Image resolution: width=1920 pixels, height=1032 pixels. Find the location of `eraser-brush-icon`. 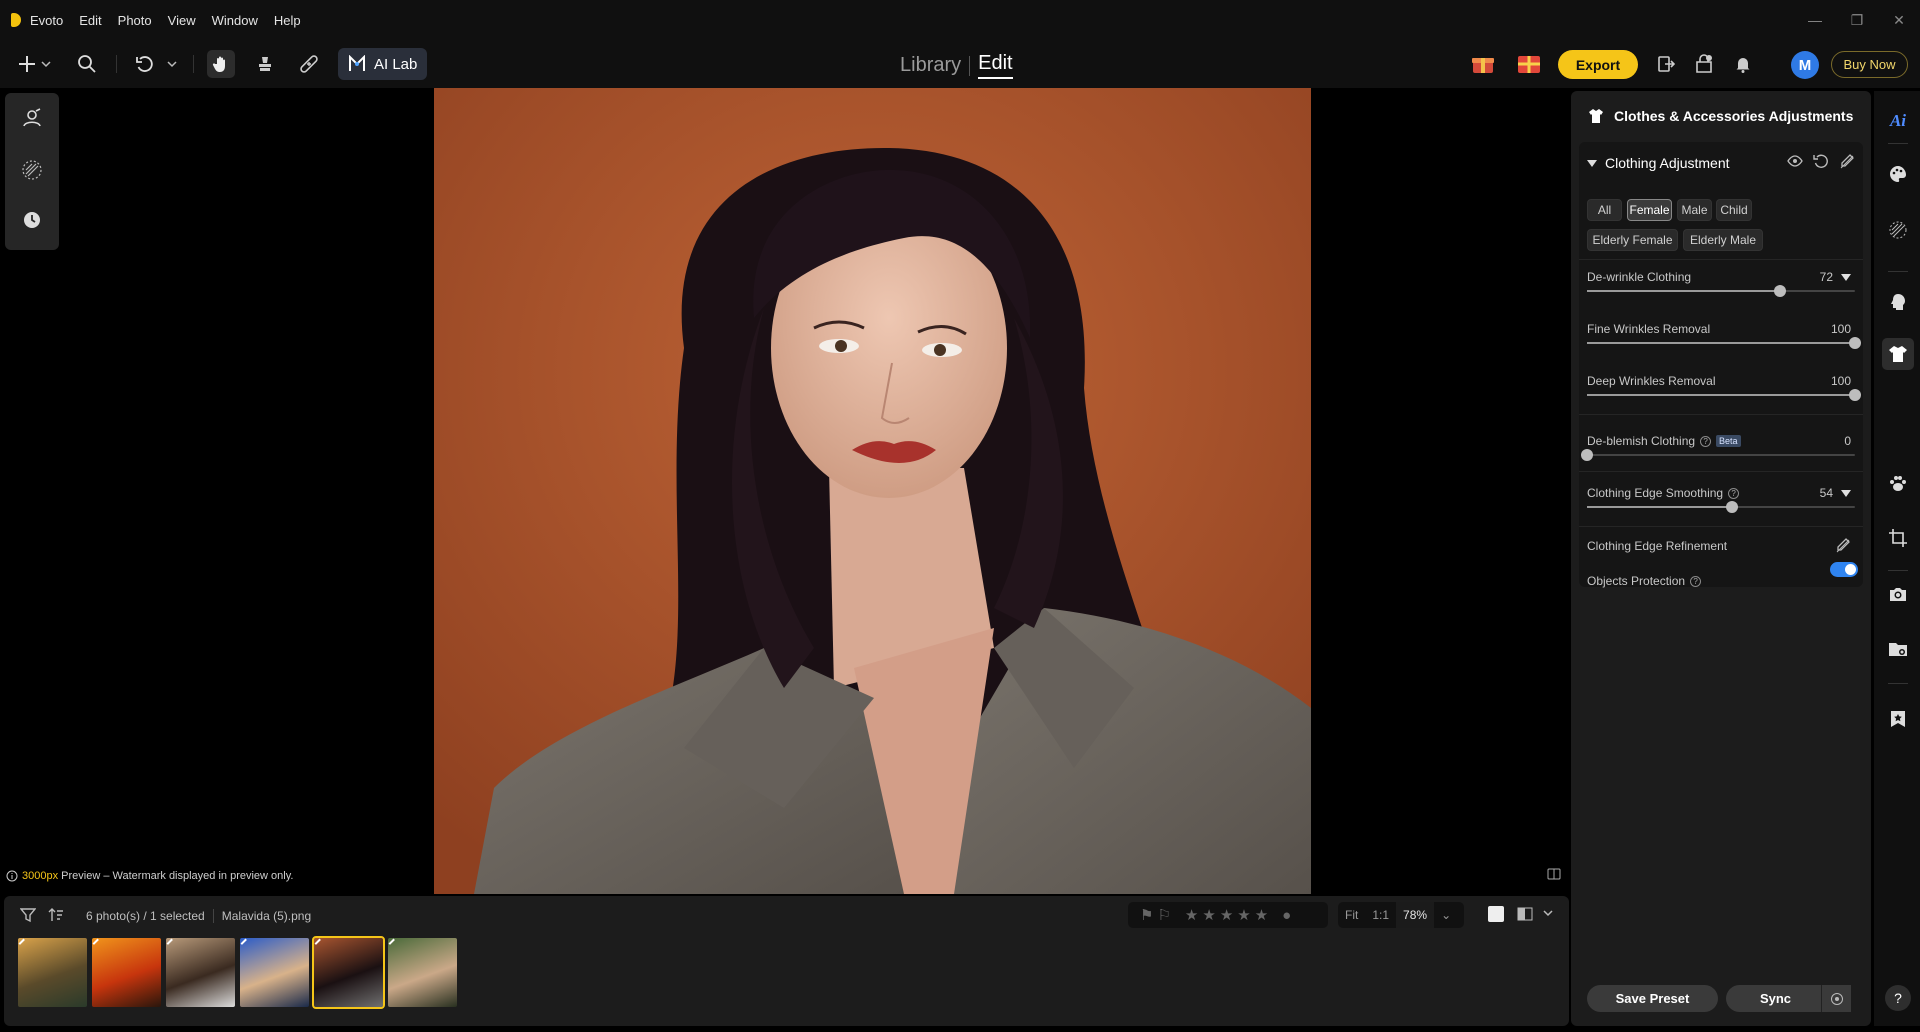

eraser-brush-icon is located at coordinates (1847, 161).